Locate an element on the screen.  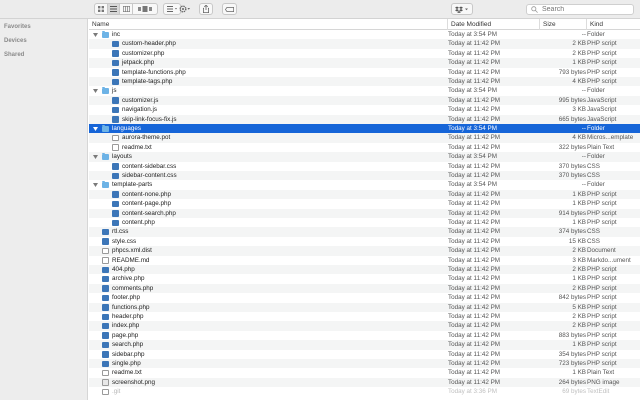
file-row: 404.php Today at 11:42 PM 2 KB PHP script is located at coordinates (364, 270).